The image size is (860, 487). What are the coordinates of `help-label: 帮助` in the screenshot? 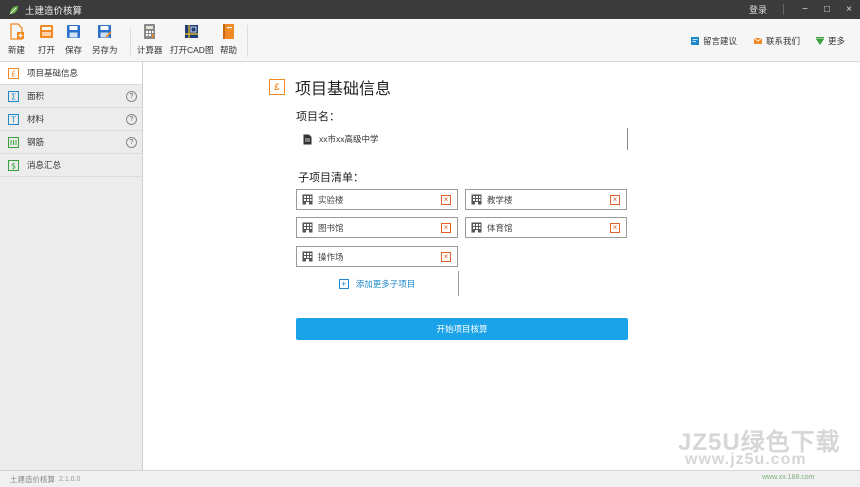 It's located at (229, 50).